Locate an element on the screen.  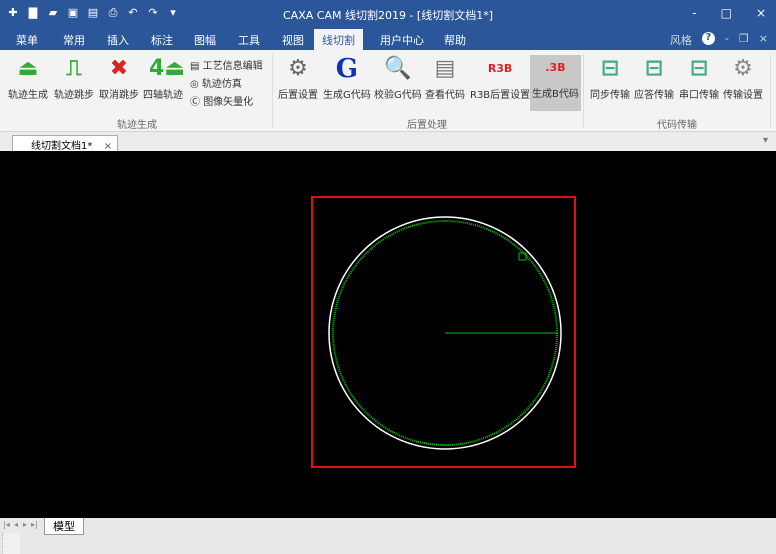
trajectory-jump-button: ⎍ 轨迹跳步 is located at coordinates (74, 78).